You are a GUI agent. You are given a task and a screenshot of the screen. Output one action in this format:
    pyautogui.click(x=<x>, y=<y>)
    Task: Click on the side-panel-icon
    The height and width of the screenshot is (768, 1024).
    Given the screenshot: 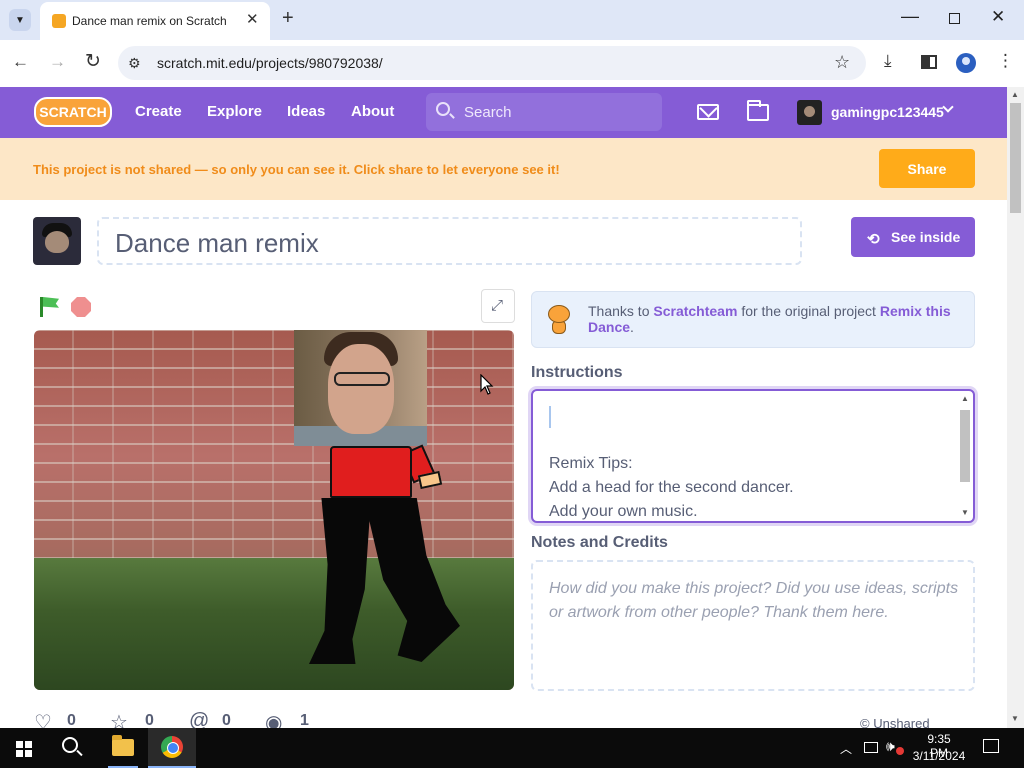 What is the action you would take?
    pyautogui.click(x=929, y=62)
    